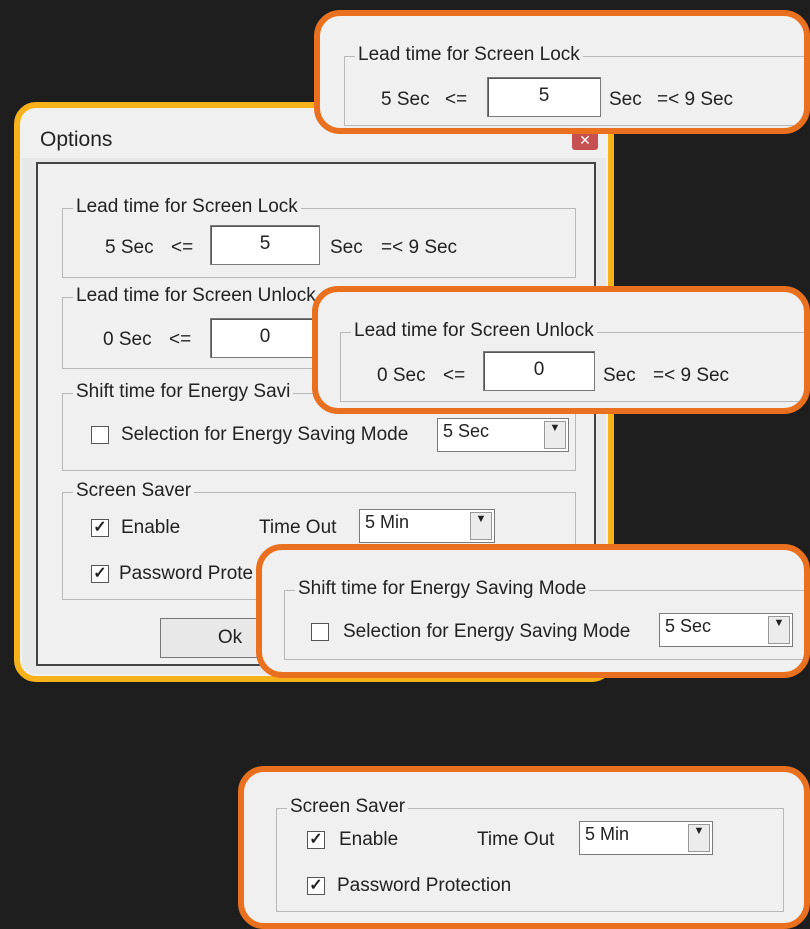 This screenshot has height=929, width=810. What do you see at coordinates (183, 392) in the screenshot?
I see `energy-saving-legend: Shift time for Energy Savi` at bounding box center [183, 392].